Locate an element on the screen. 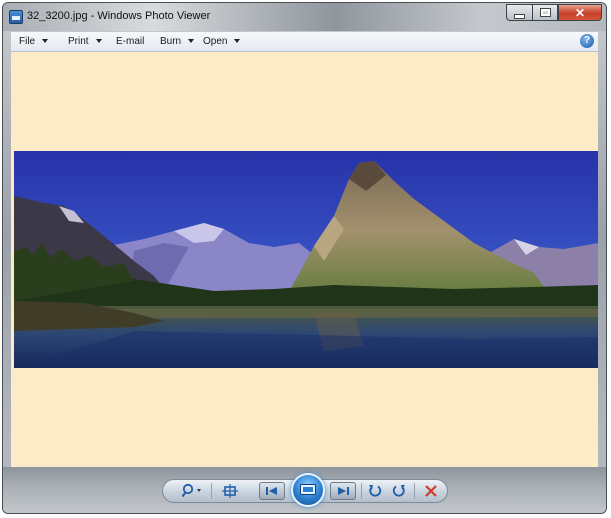 Image resolution: width=611 pixels, height=518 pixels. menu-file: File is located at coordinates (34, 41).